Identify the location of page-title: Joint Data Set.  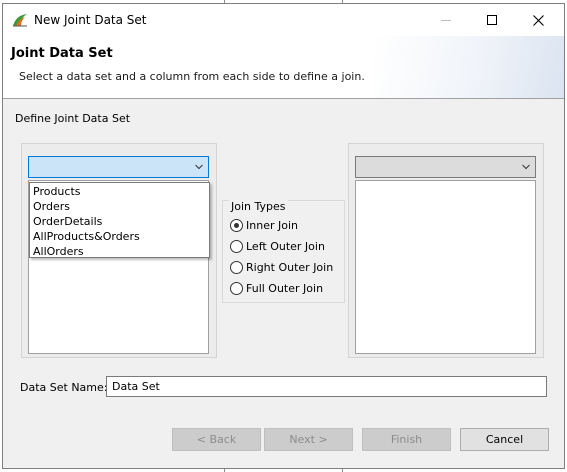
(62, 53).